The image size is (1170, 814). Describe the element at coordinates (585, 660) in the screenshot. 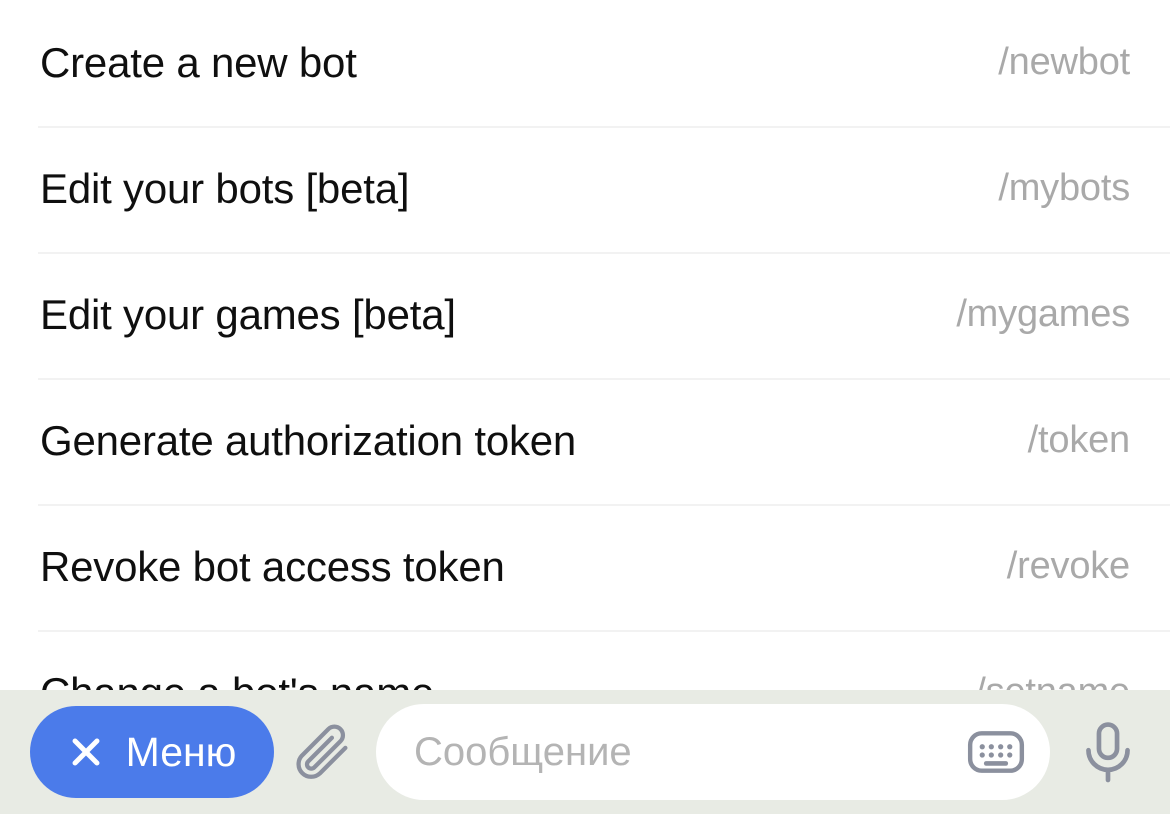

I see `command-row: Change a bot's name /setname` at that location.